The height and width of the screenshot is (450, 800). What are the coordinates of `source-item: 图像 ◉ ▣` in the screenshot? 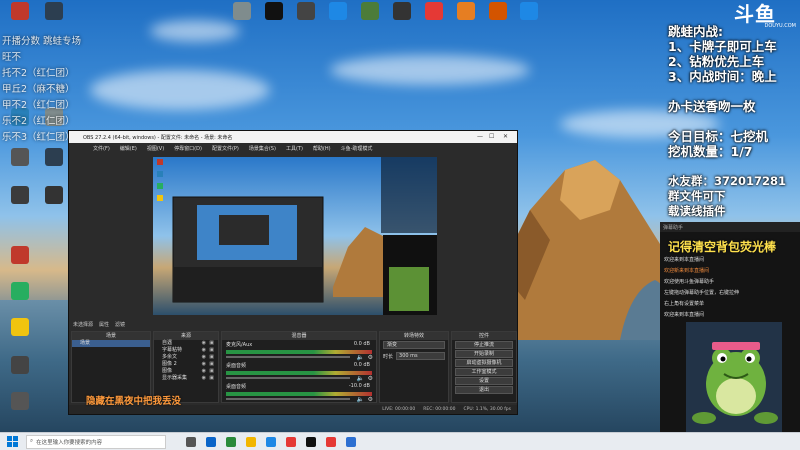 It's located at (186, 371).